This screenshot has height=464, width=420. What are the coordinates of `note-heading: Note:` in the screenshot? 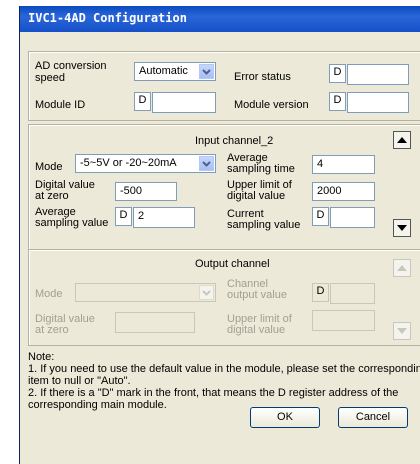 It's located at (41, 357).